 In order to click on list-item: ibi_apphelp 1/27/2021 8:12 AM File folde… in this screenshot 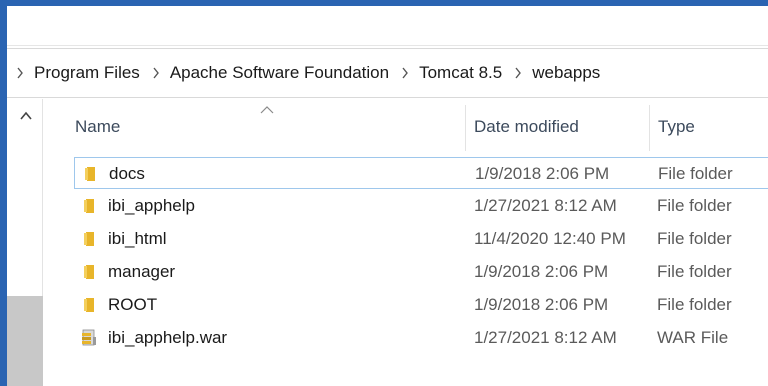, I will do `click(421, 206)`.